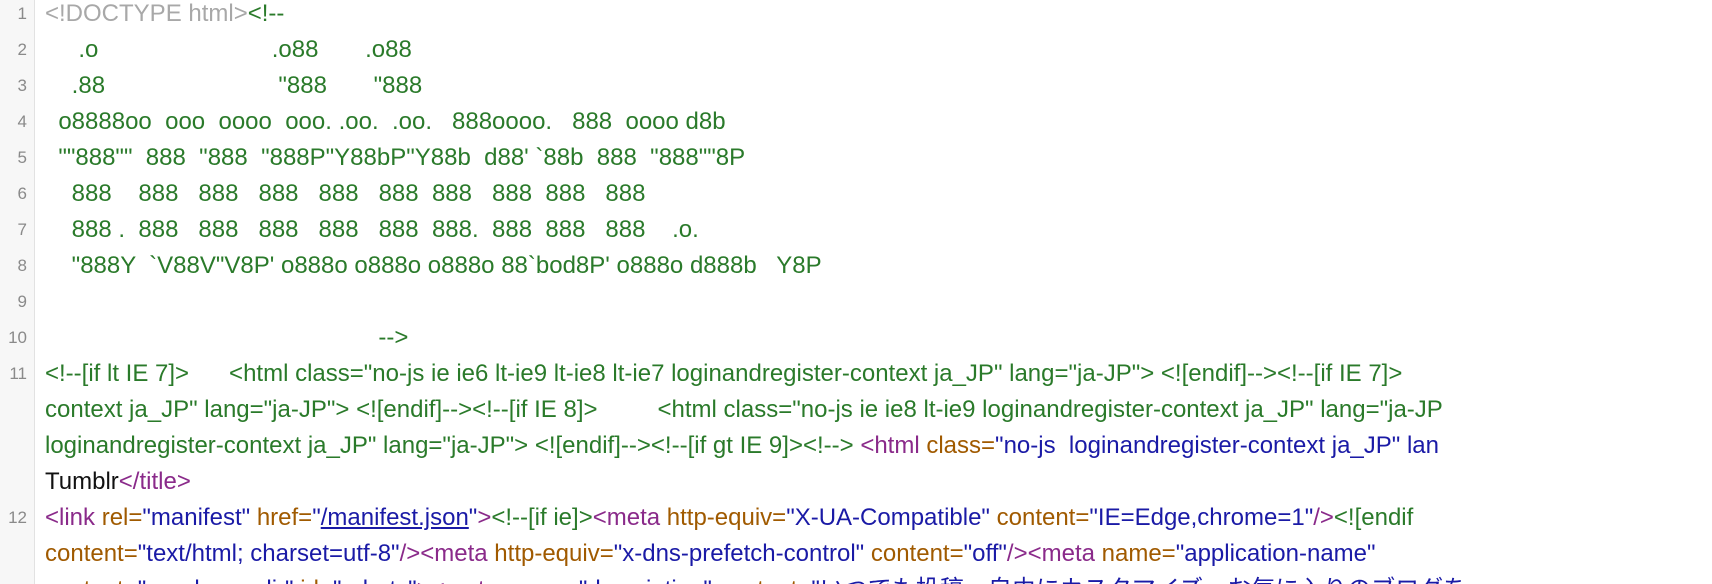 The height and width of the screenshot is (584, 1712). I want to click on code-token: rel=, so click(122, 517).